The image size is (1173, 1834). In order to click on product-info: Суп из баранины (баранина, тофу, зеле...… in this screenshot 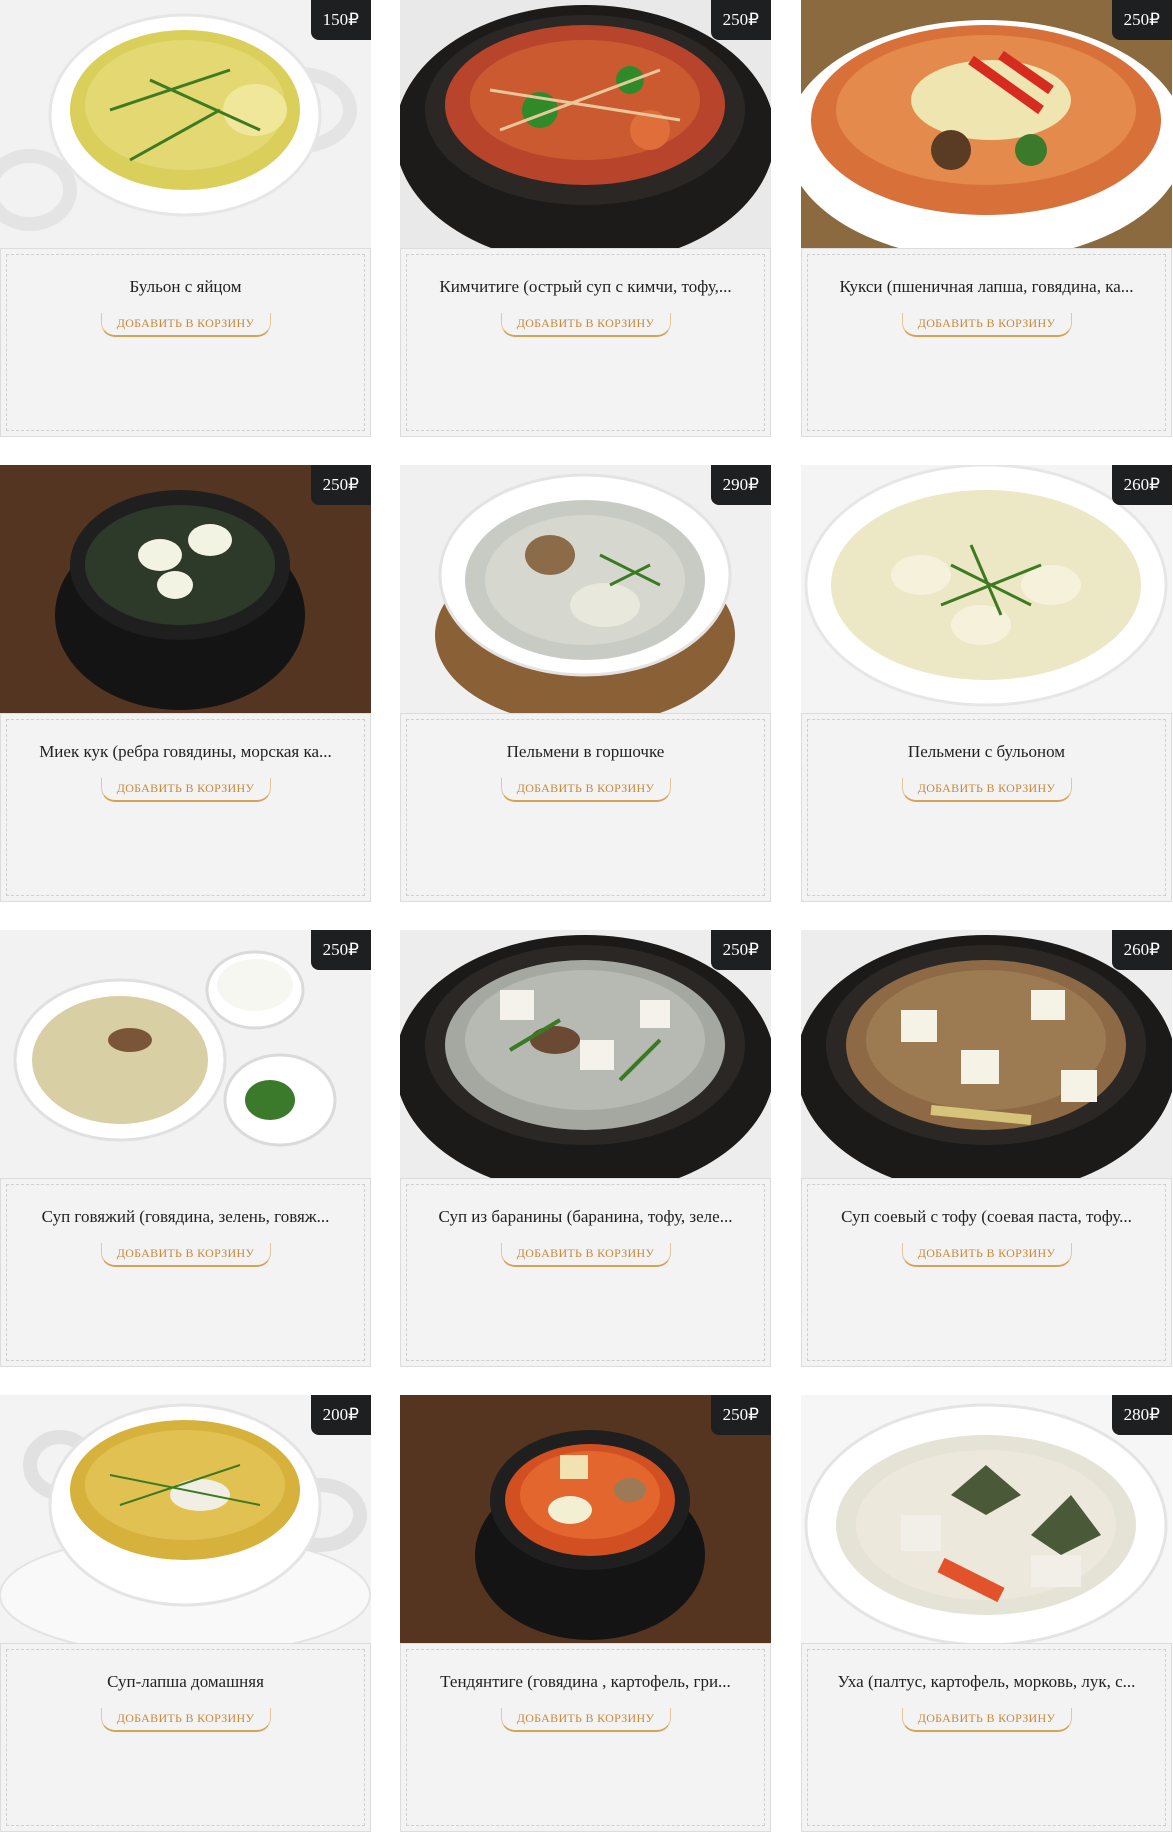, I will do `click(585, 1272)`.